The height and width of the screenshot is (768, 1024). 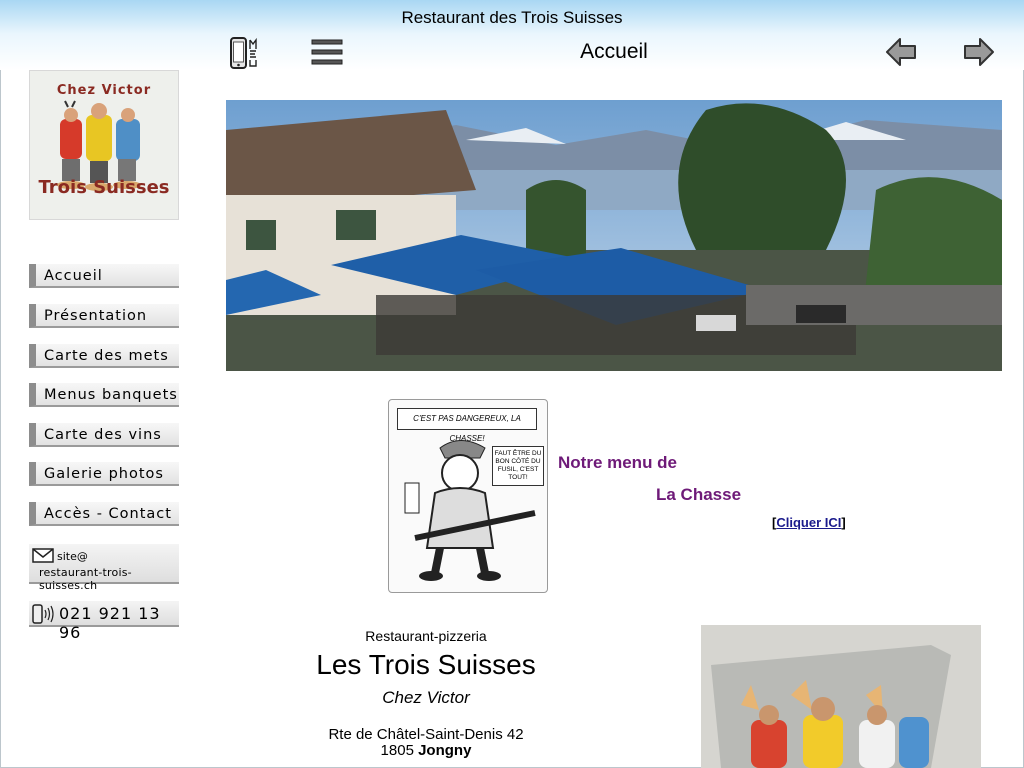 What do you see at coordinates (426, 664) in the screenshot?
I see `restaurant-name: Les Trois Suisses` at bounding box center [426, 664].